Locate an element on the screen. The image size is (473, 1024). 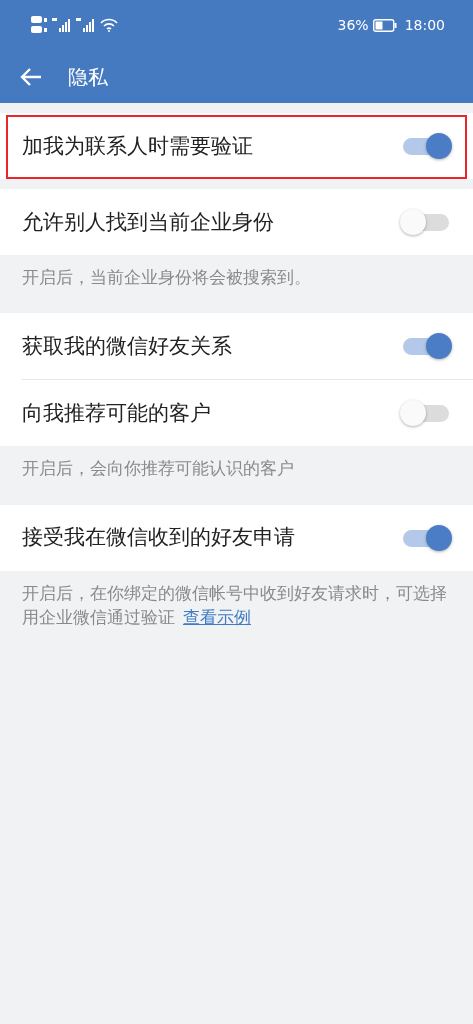
page-title: 隐私 is located at coordinates (88, 77).